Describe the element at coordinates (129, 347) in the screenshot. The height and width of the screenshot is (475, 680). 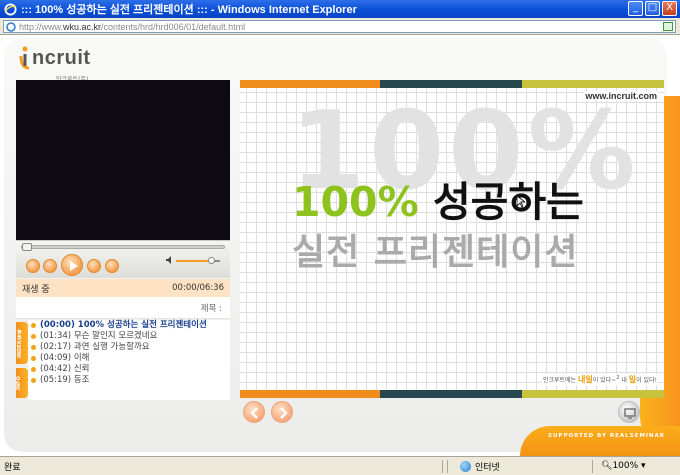
I see `chapter-item: (02:17) 과연 실행 가능할까요` at that location.